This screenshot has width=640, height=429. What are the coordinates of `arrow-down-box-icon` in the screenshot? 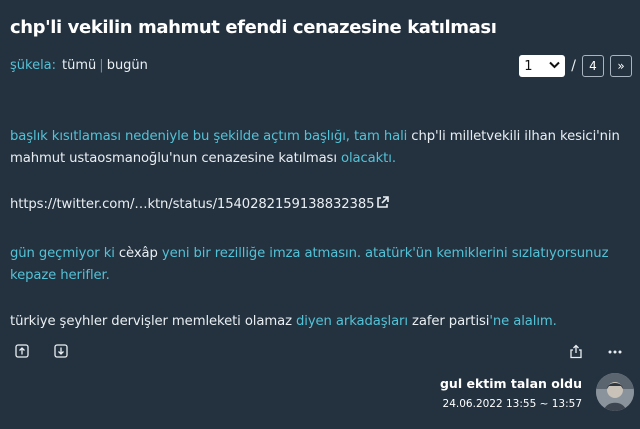 It's located at (60, 350).